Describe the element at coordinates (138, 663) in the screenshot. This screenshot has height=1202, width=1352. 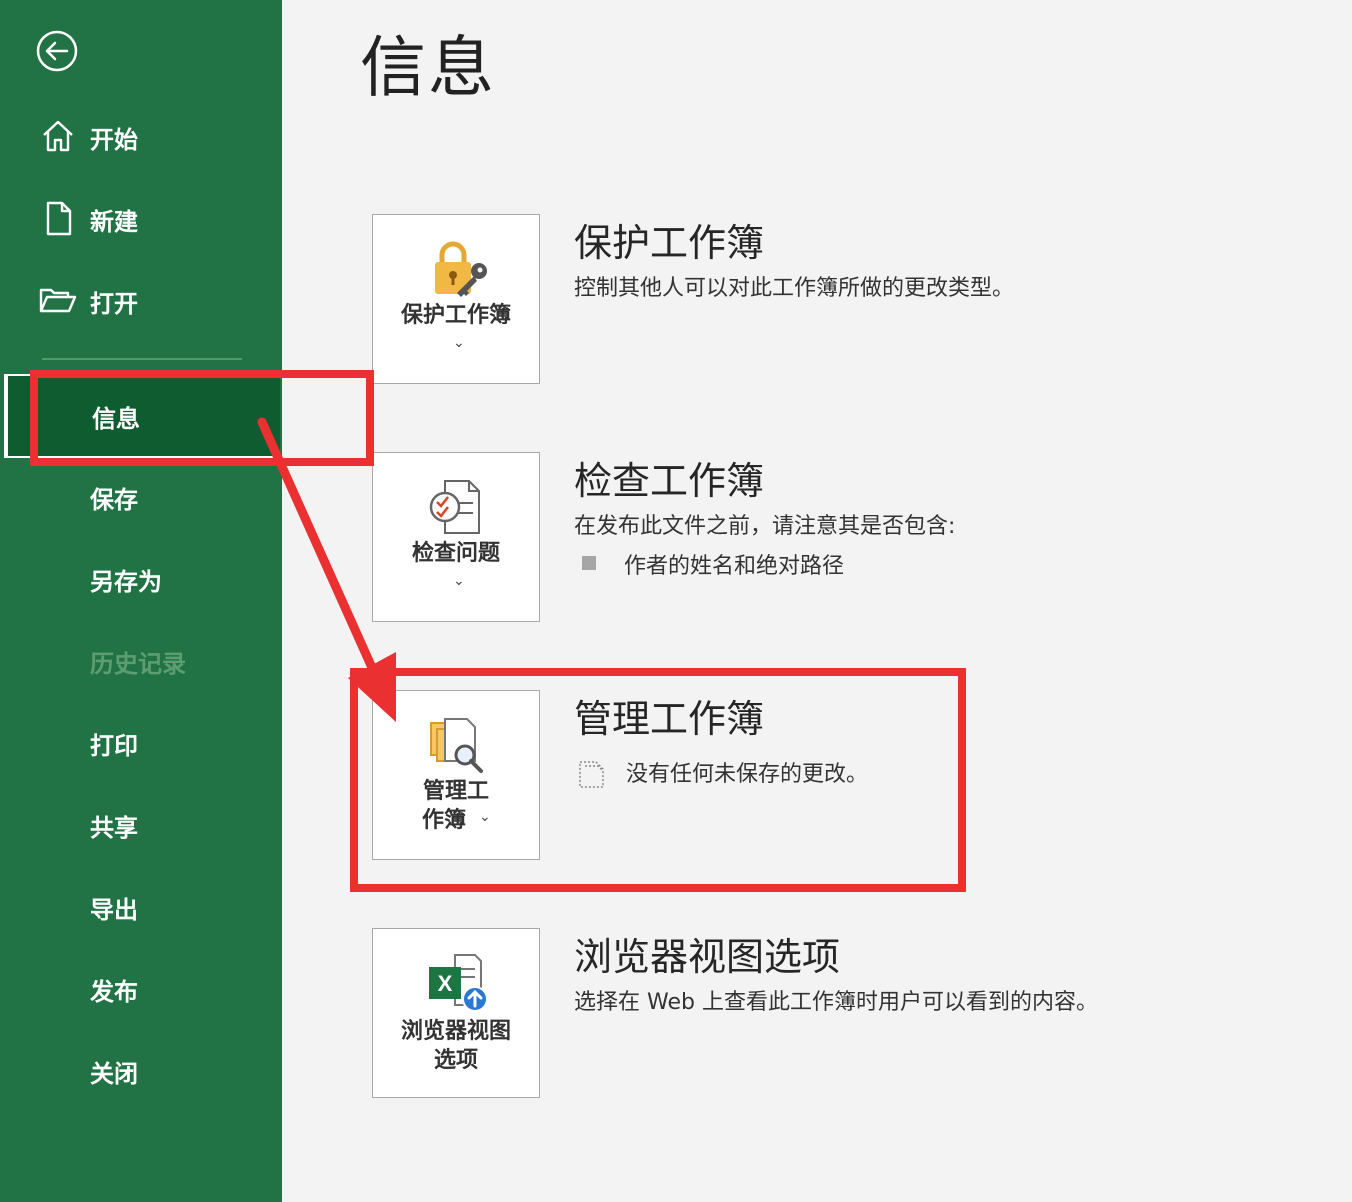
I see `nav-history-label: 历史记录` at that location.